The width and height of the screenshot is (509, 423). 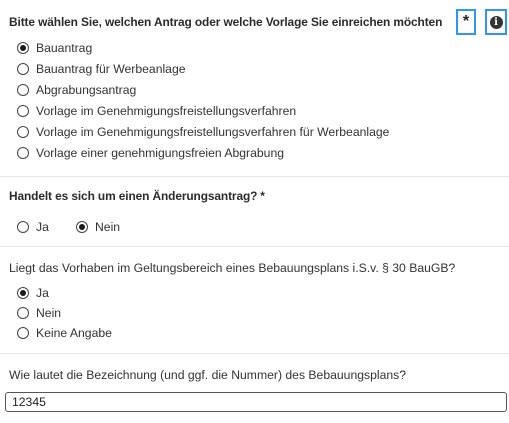 I want to click on q1-radio-abgrabungsantrag, so click(x=23, y=90).